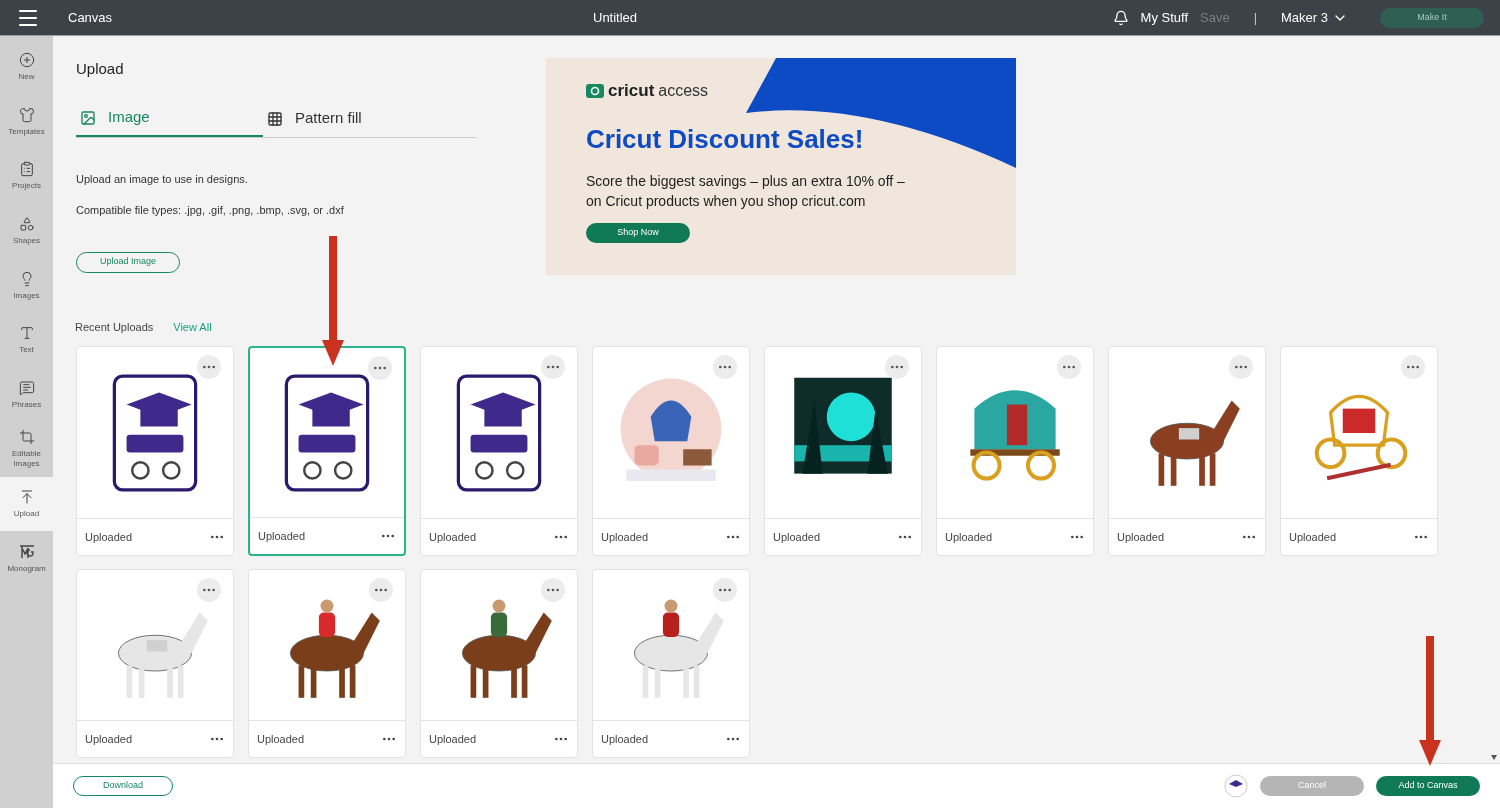  I want to click on sidebar-item: Upload, so click(26, 504).